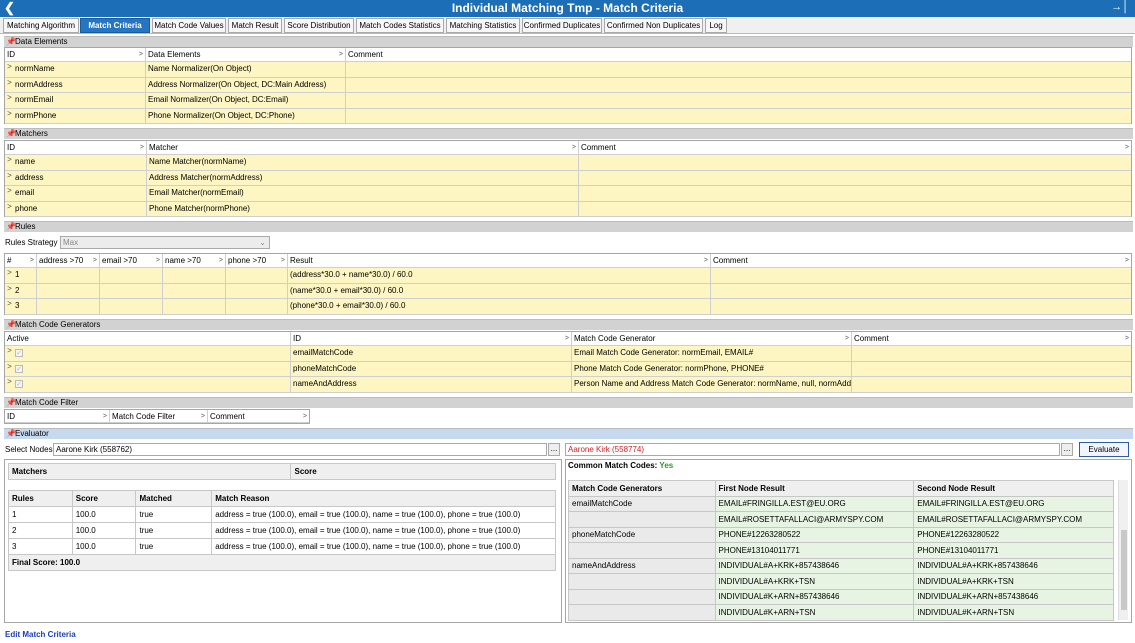 The height and width of the screenshot is (643, 1135). Describe the element at coordinates (430, 353) in the screenshot. I see `table-cell: emailMatchCode` at that location.